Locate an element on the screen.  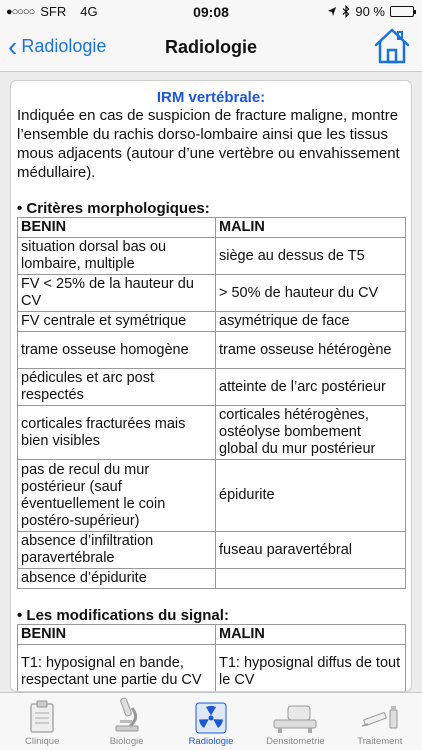
bluetooth-icon is located at coordinates (346, 11).